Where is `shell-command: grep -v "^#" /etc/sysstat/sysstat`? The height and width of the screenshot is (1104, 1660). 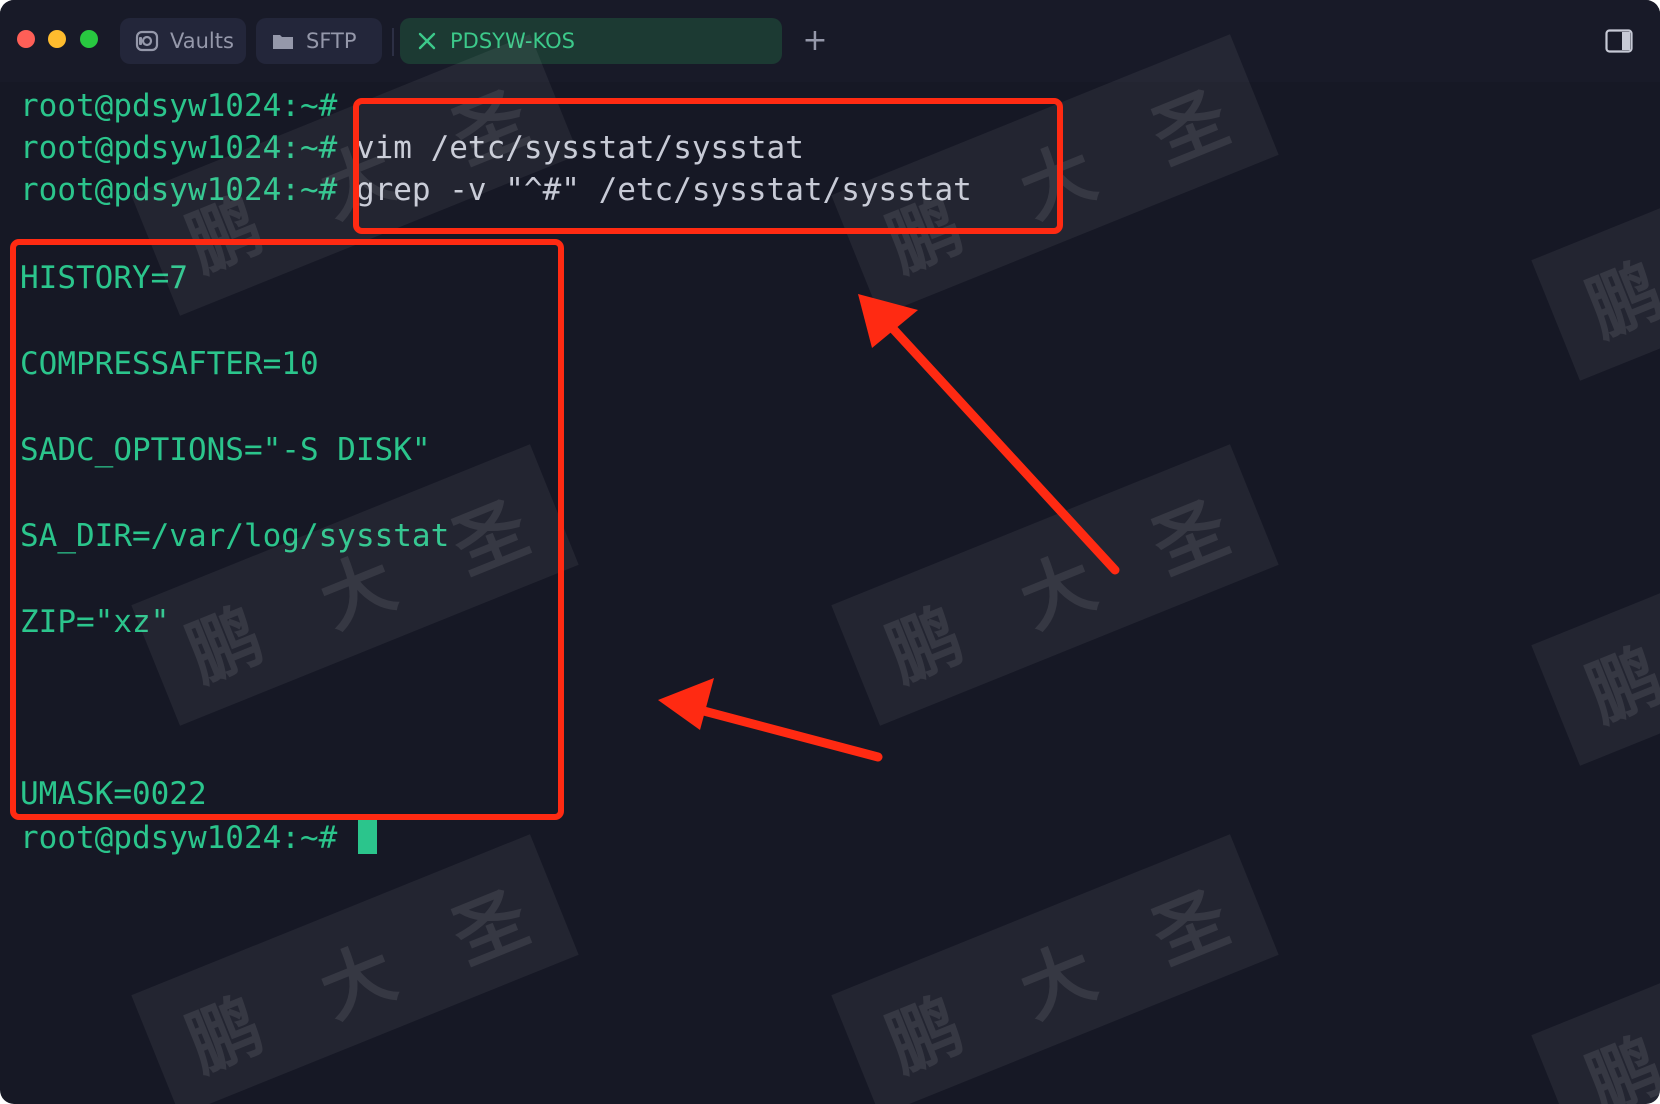
shell-command: grep -v "^#" /etc/sysstat/sysstat is located at coordinates (654, 190).